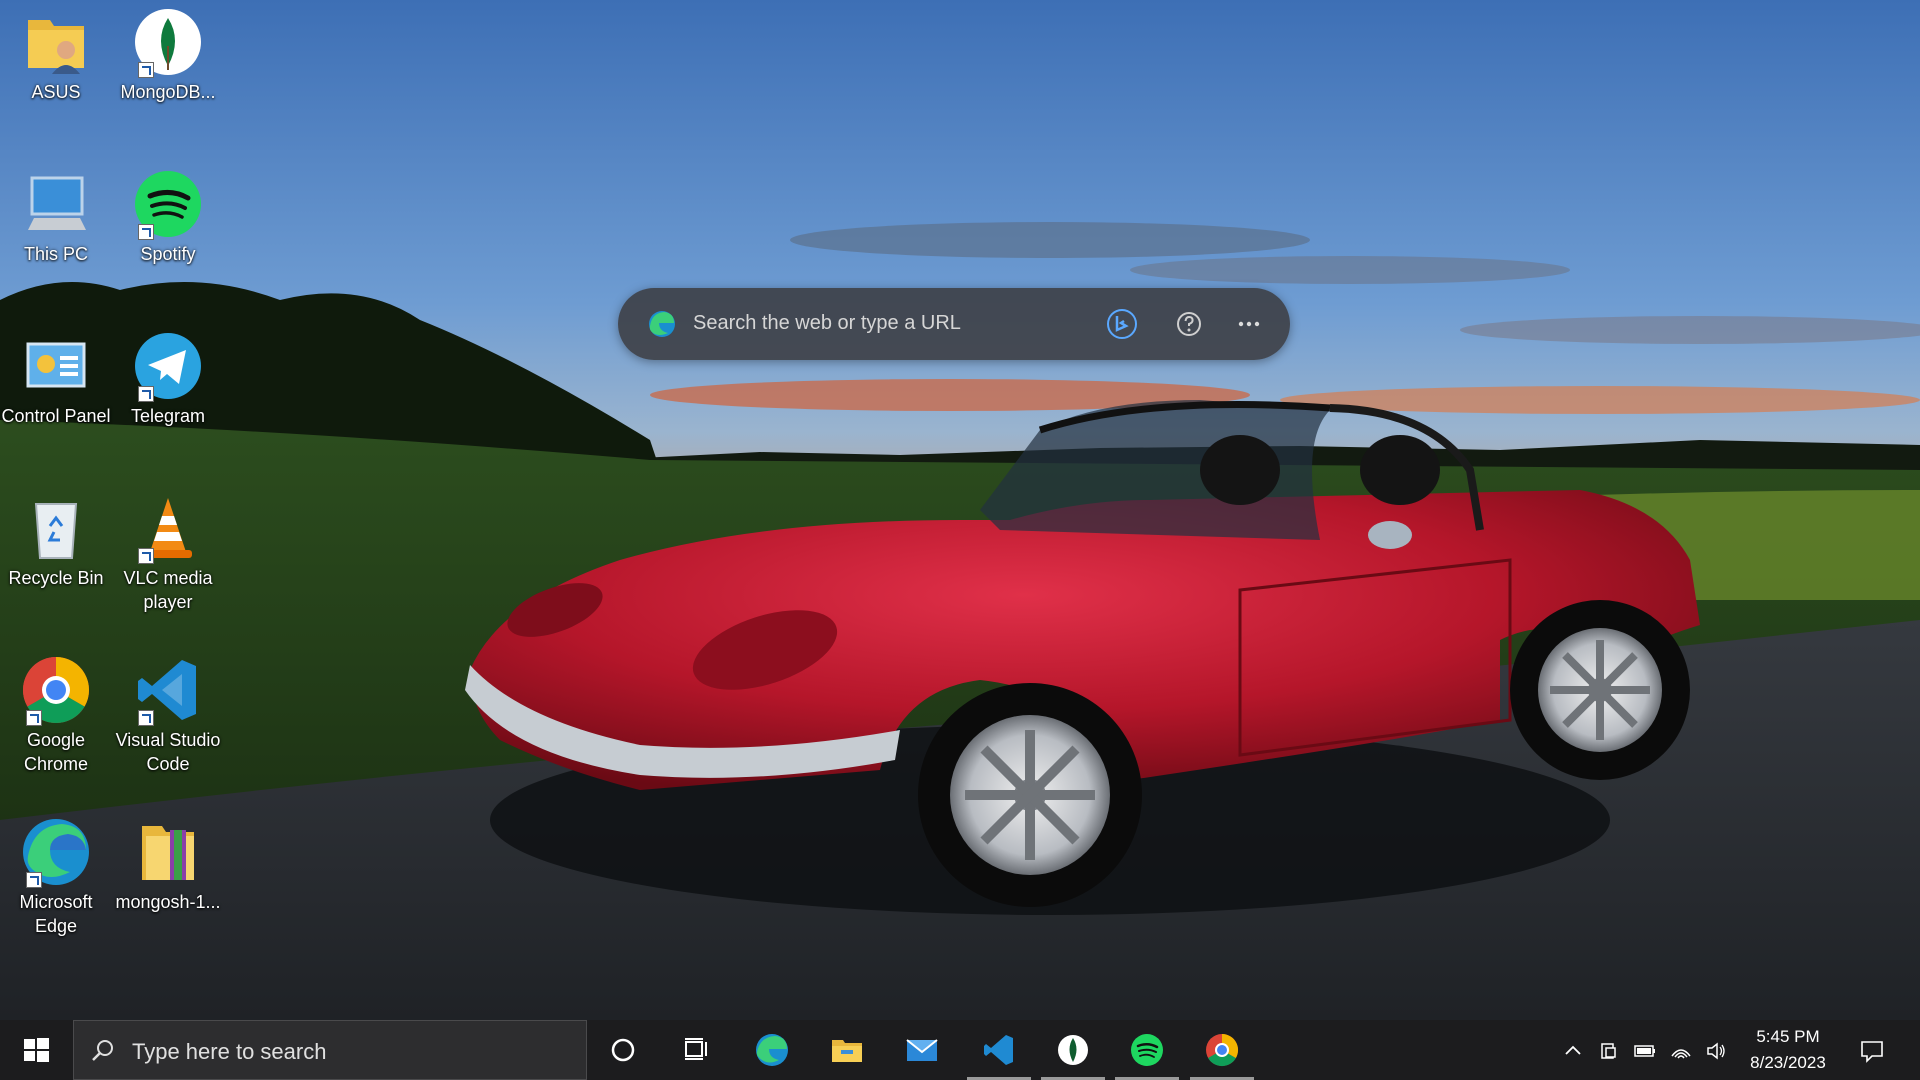 Image resolution: width=1920 pixels, height=1080 pixels. Describe the element at coordinates (56, 366) in the screenshot. I see `control-panel-icon` at that location.